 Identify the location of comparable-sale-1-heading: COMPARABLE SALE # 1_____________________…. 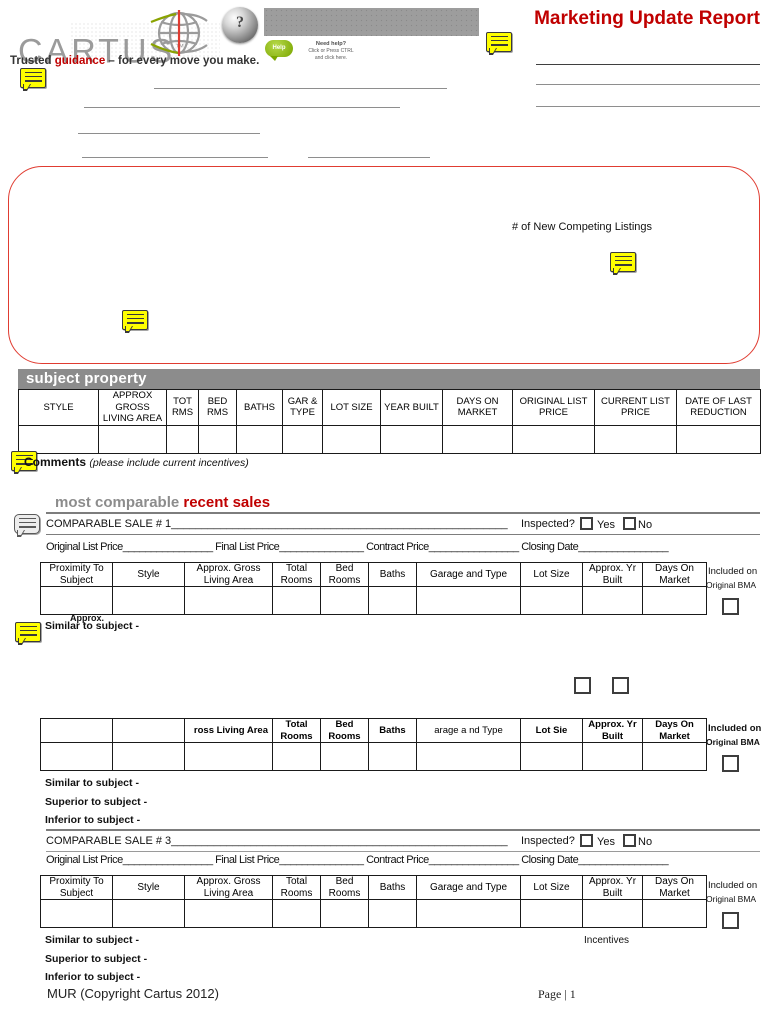
(277, 524).